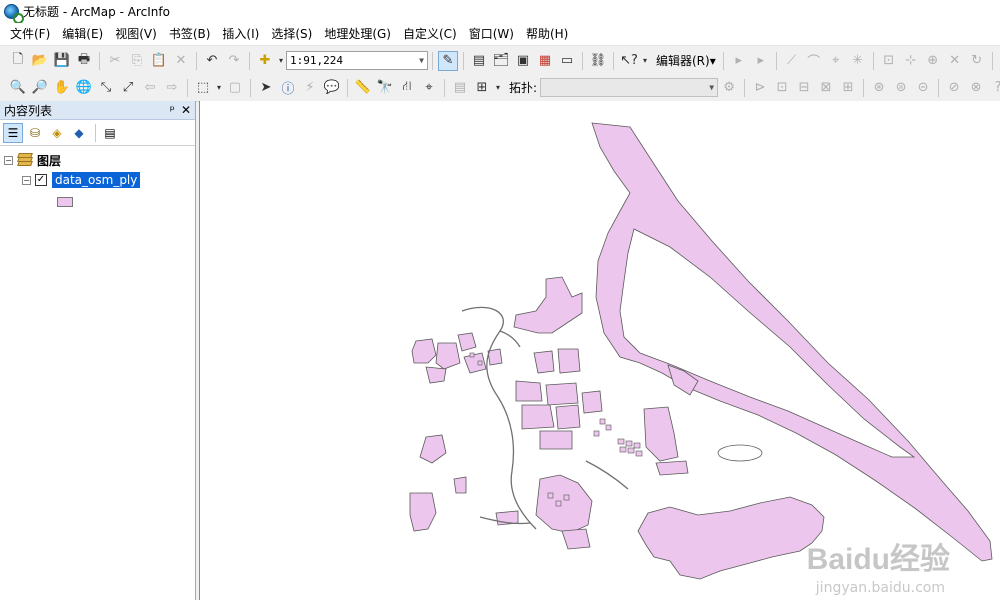 Image resolution: width=1000 pixels, height=600 pixels. I want to click on editor-toolbar-icon: ✎, so click(448, 60).